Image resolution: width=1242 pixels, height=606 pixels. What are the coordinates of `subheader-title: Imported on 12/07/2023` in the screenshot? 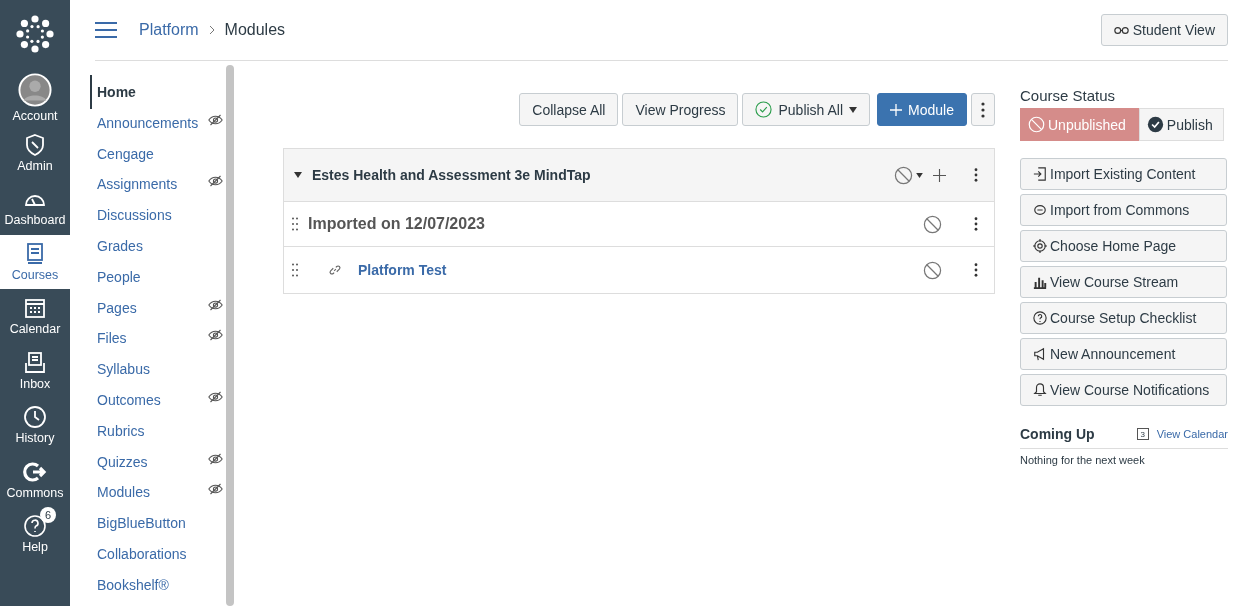 It's located at (396, 224).